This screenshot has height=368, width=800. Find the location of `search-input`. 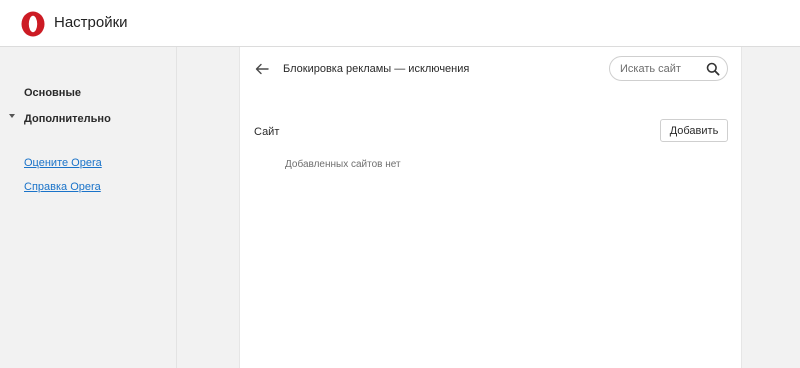

search-input is located at coordinates (663, 69).